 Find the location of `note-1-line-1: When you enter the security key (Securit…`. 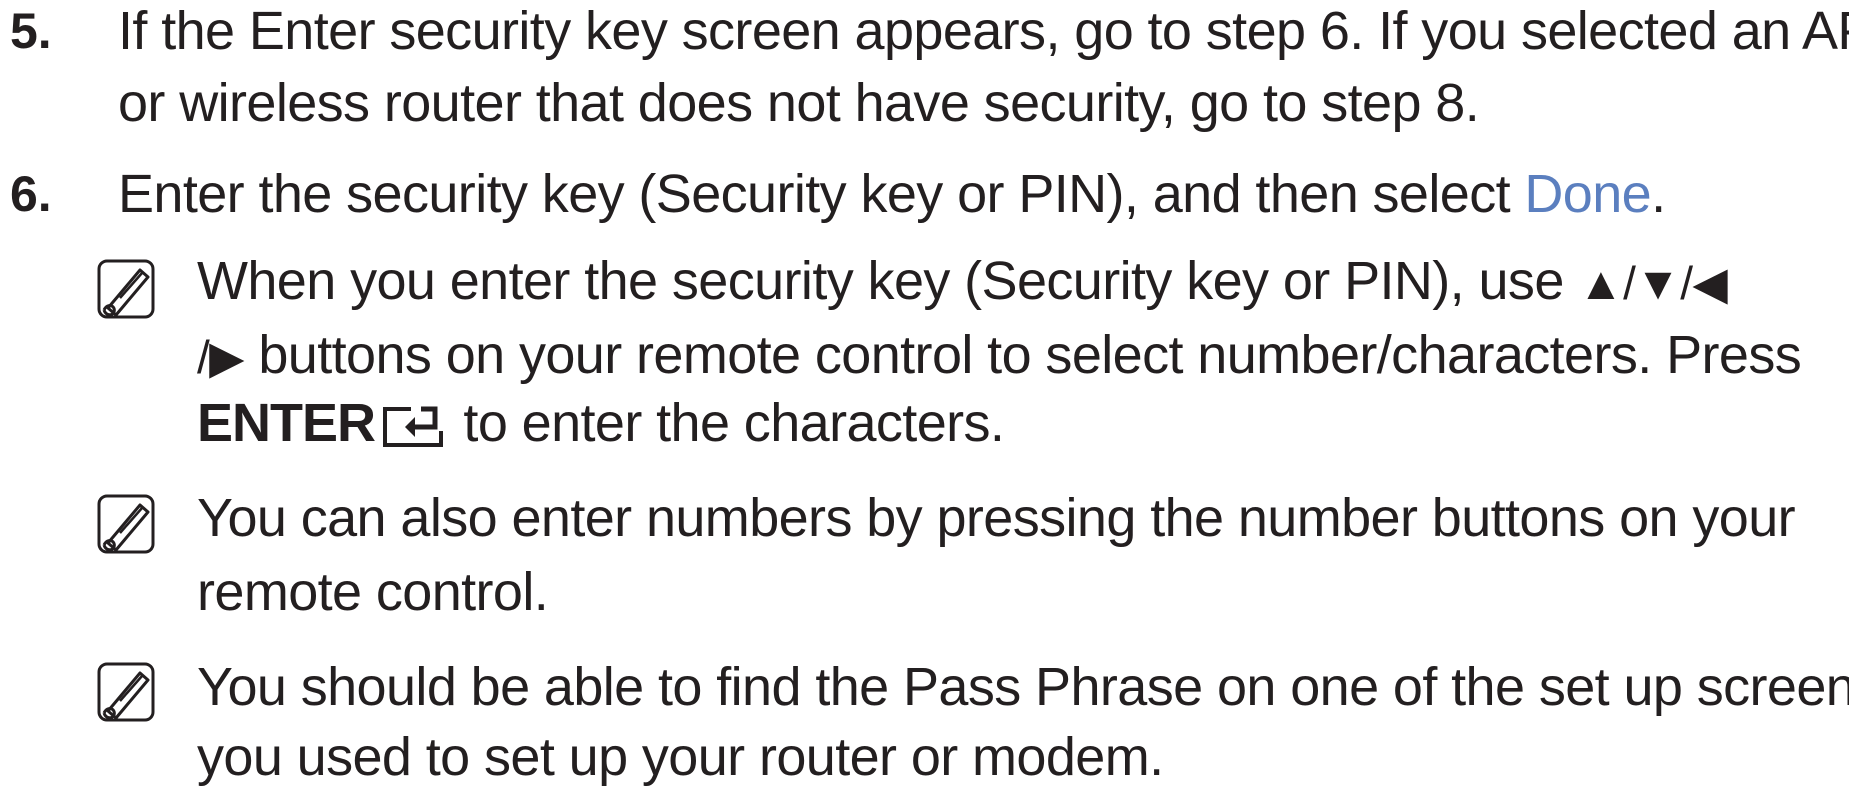

note-1-line-1: When you enter the security key (Securit… is located at coordinates (962, 282).